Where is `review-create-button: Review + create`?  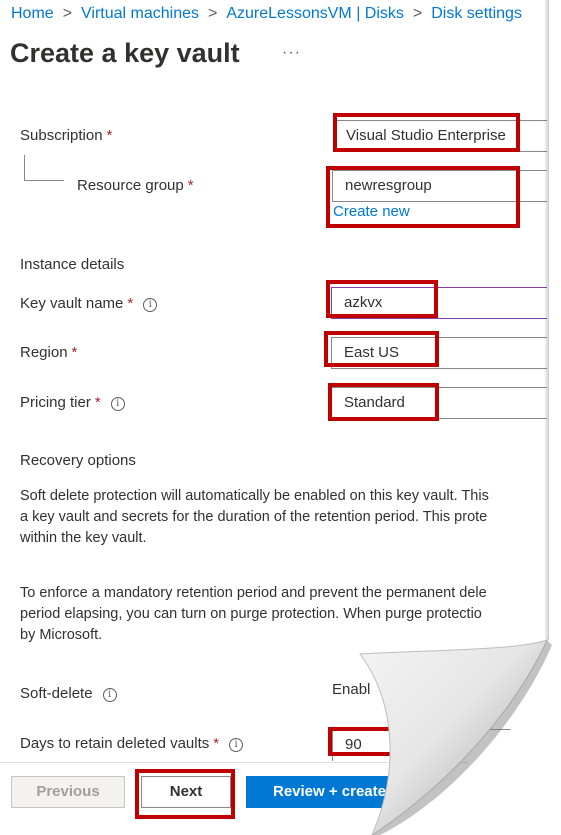 review-create-button: Review + create is located at coordinates (326, 792).